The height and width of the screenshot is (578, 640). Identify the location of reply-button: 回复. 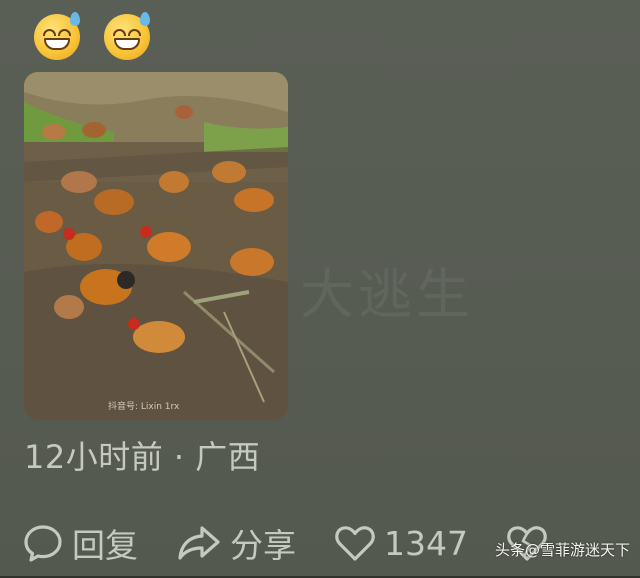
(80, 543).